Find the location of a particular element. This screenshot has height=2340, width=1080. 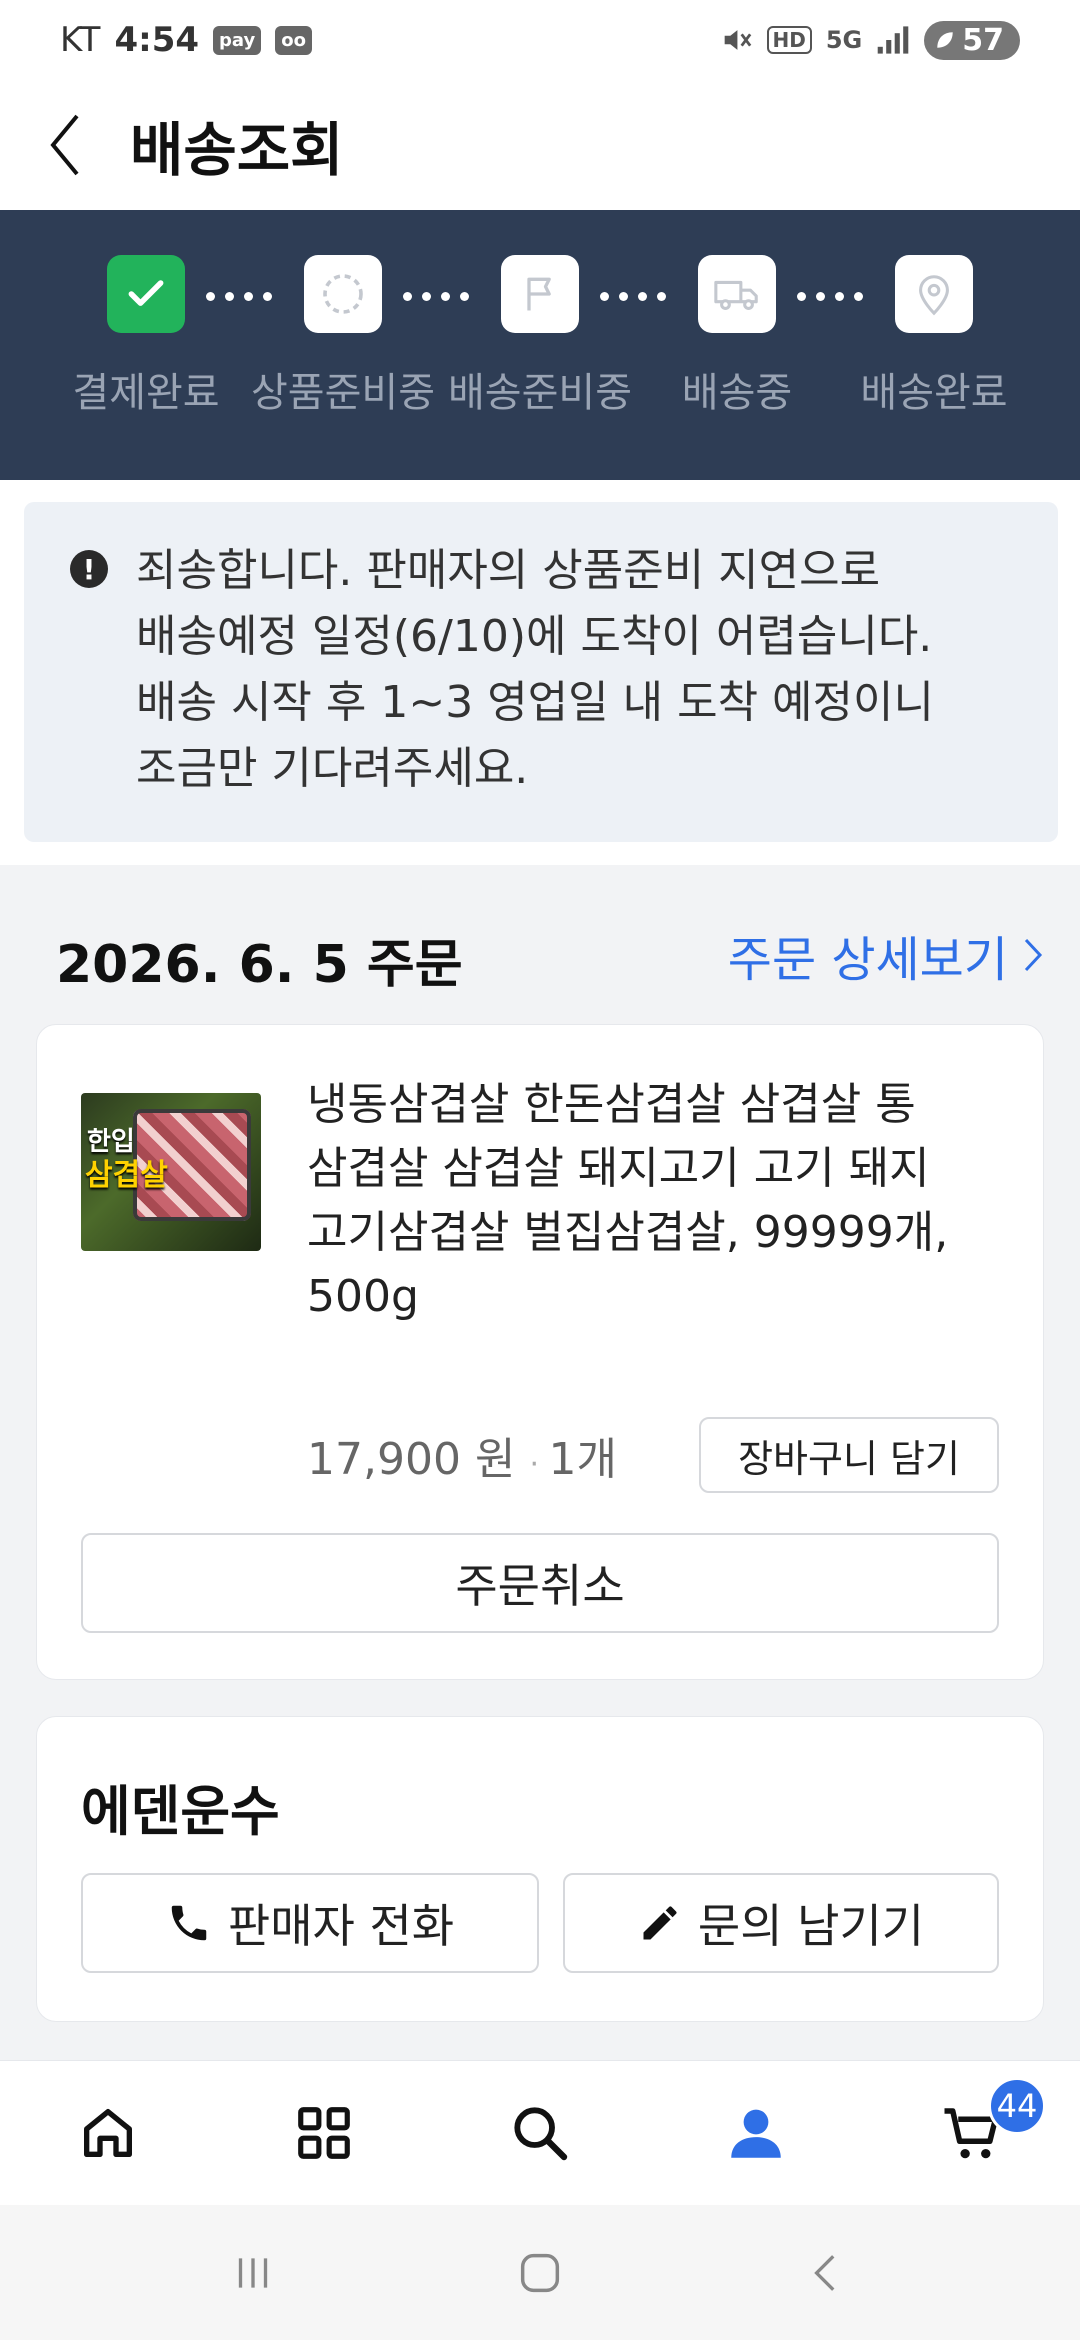

seller-name: 에덴운수 is located at coordinates (180, 1811).